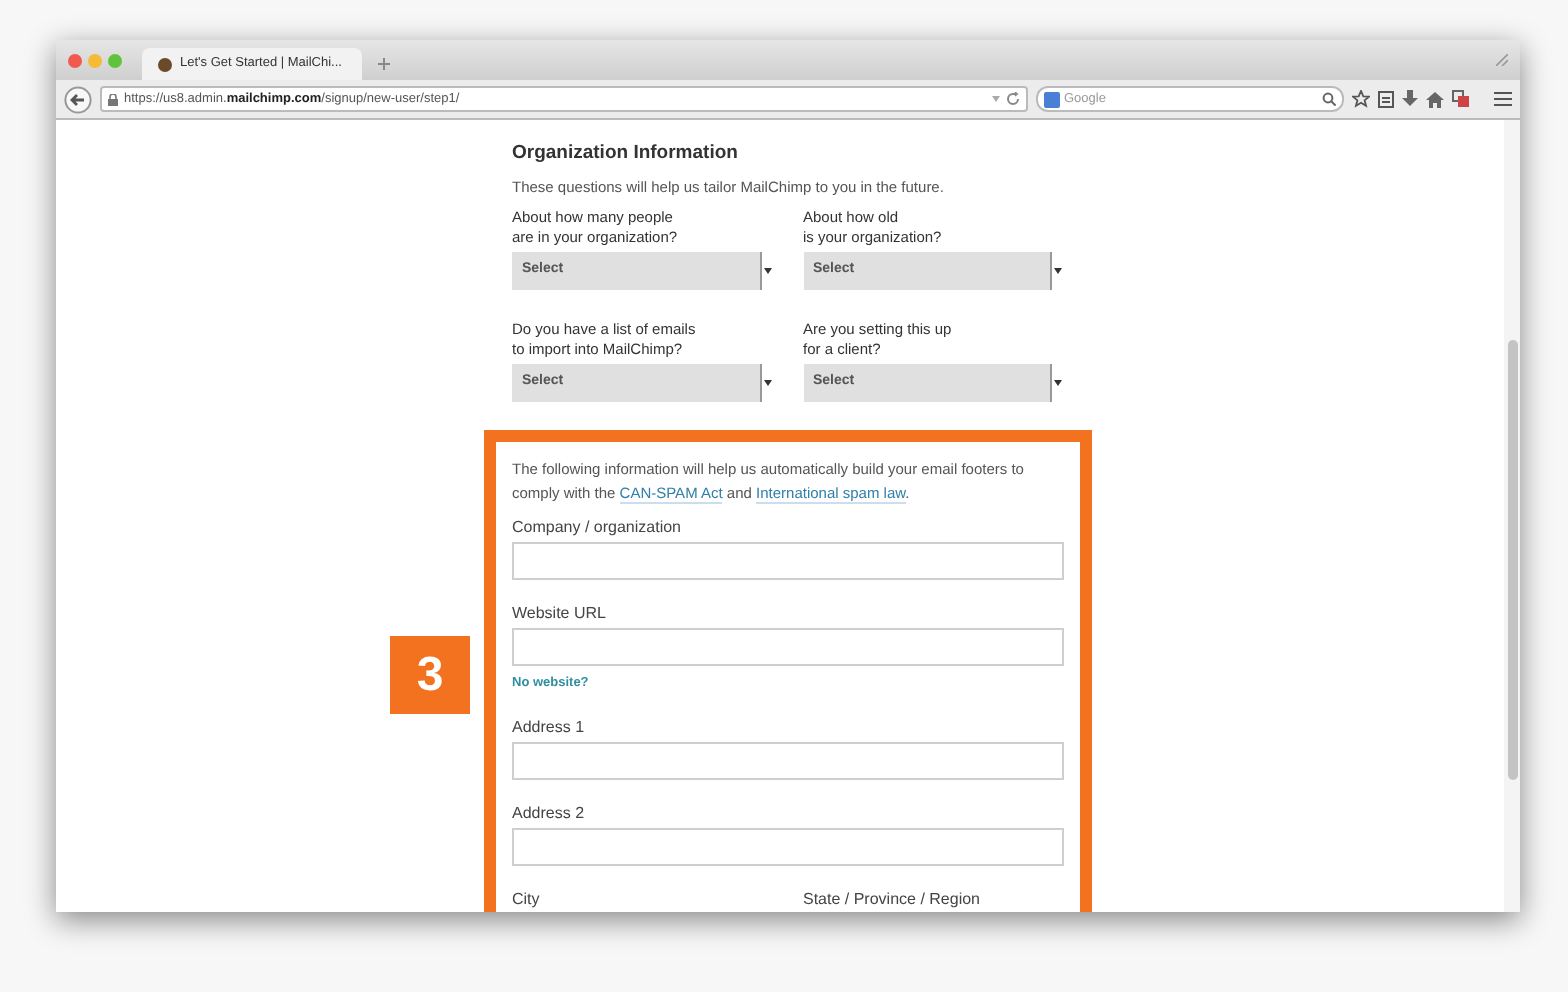 Image resolution: width=1568 pixels, height=992 pixels. Describe the element at coordinates (1503, 99) in the screenshot. I see `menu-icon` at that location.